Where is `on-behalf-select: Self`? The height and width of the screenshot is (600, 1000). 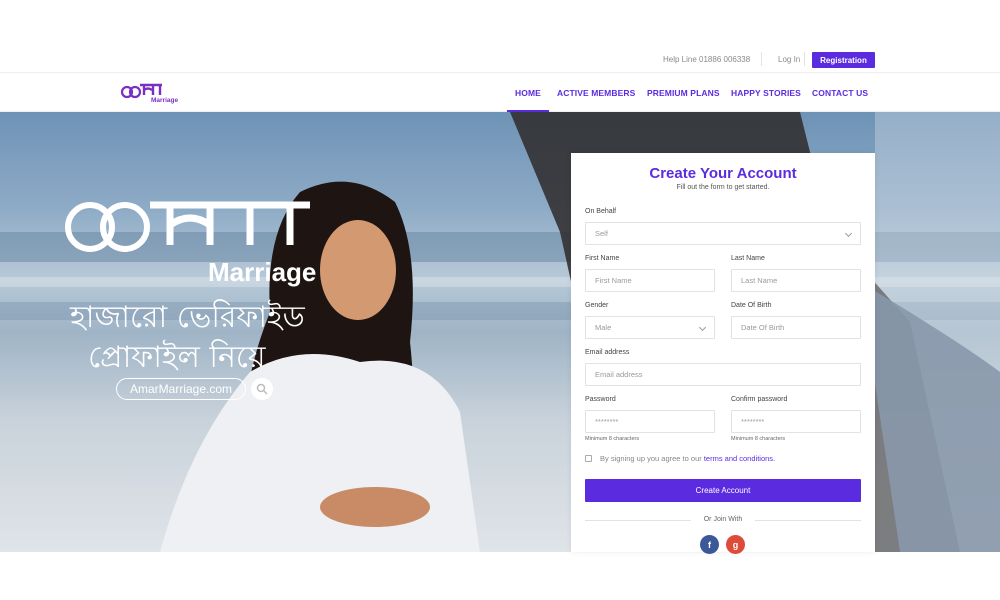 on-behalf-select: Self is located at coordinates (723, 233).